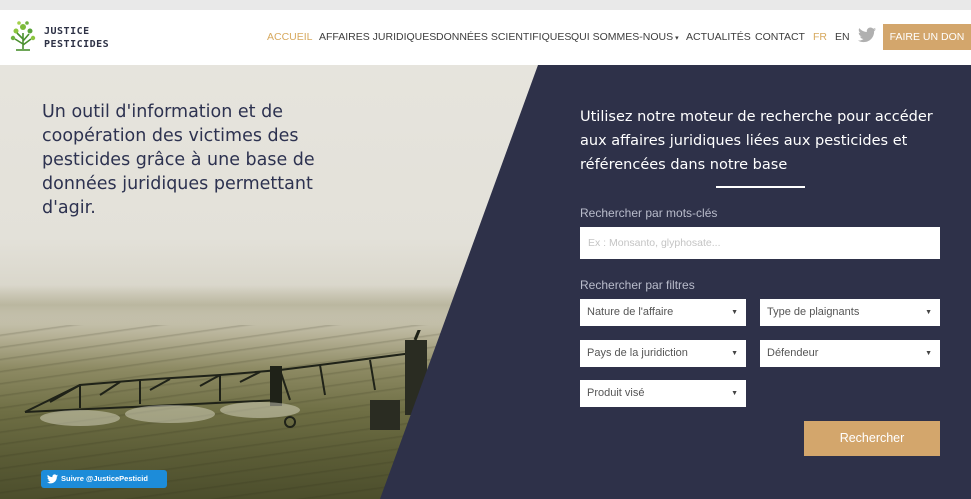  Describe the element at coordinates (503, 37) in the screenshot. I see `nav-item-donnees-scientifiques: DONNÉES SCIENTIFIQUES` at that location.